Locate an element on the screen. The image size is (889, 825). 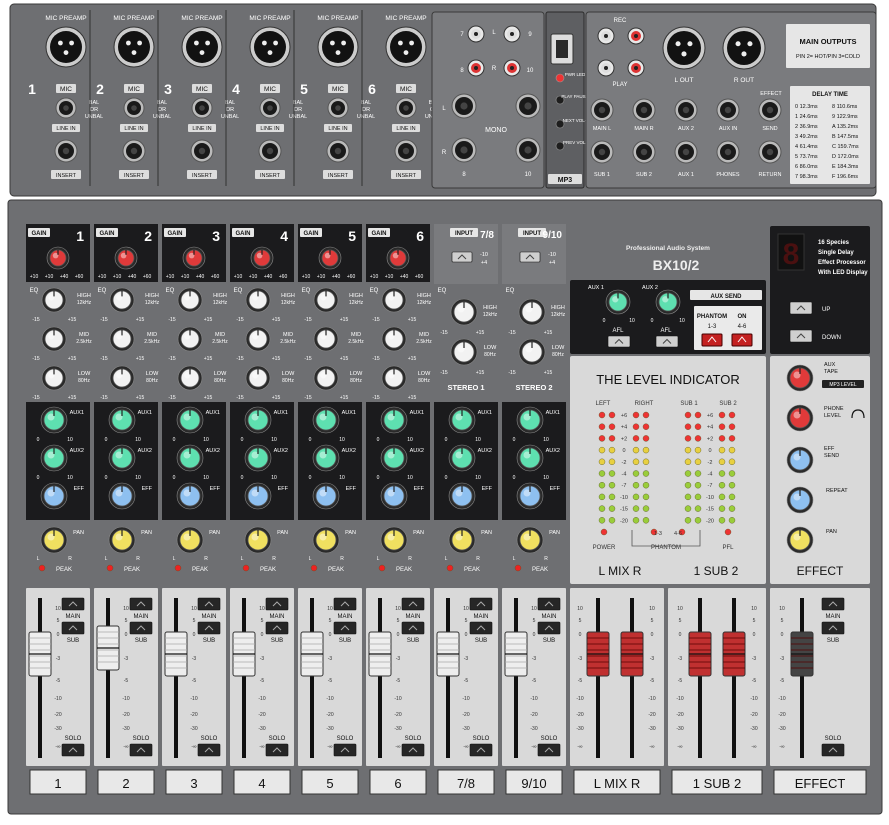
rec-rca-r is located at coordinates (636, 36).